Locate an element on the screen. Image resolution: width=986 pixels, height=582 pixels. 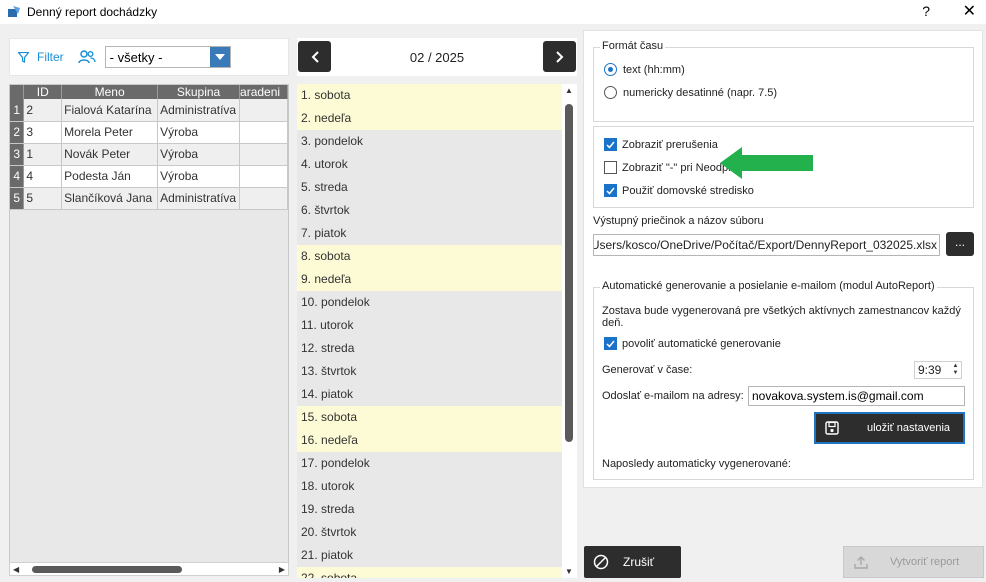
day-list-item: 1. sobota is located at coordinates (429, 95).